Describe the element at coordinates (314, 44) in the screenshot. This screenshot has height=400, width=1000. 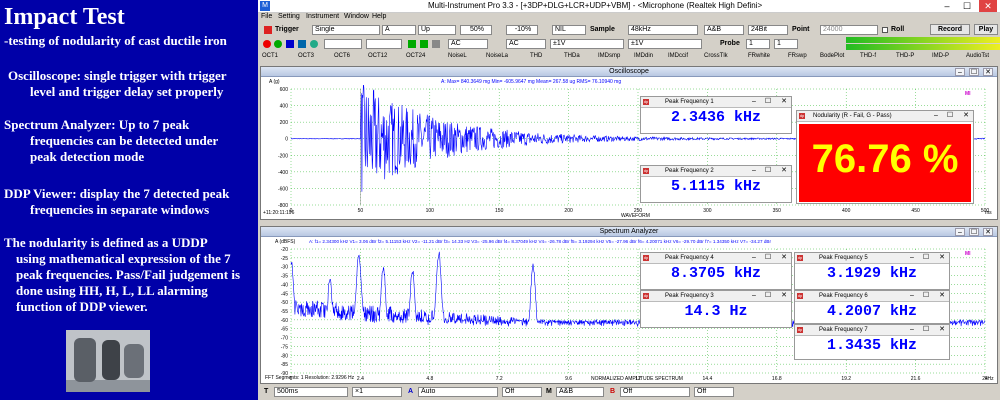
I see `settings-icon` at that location.